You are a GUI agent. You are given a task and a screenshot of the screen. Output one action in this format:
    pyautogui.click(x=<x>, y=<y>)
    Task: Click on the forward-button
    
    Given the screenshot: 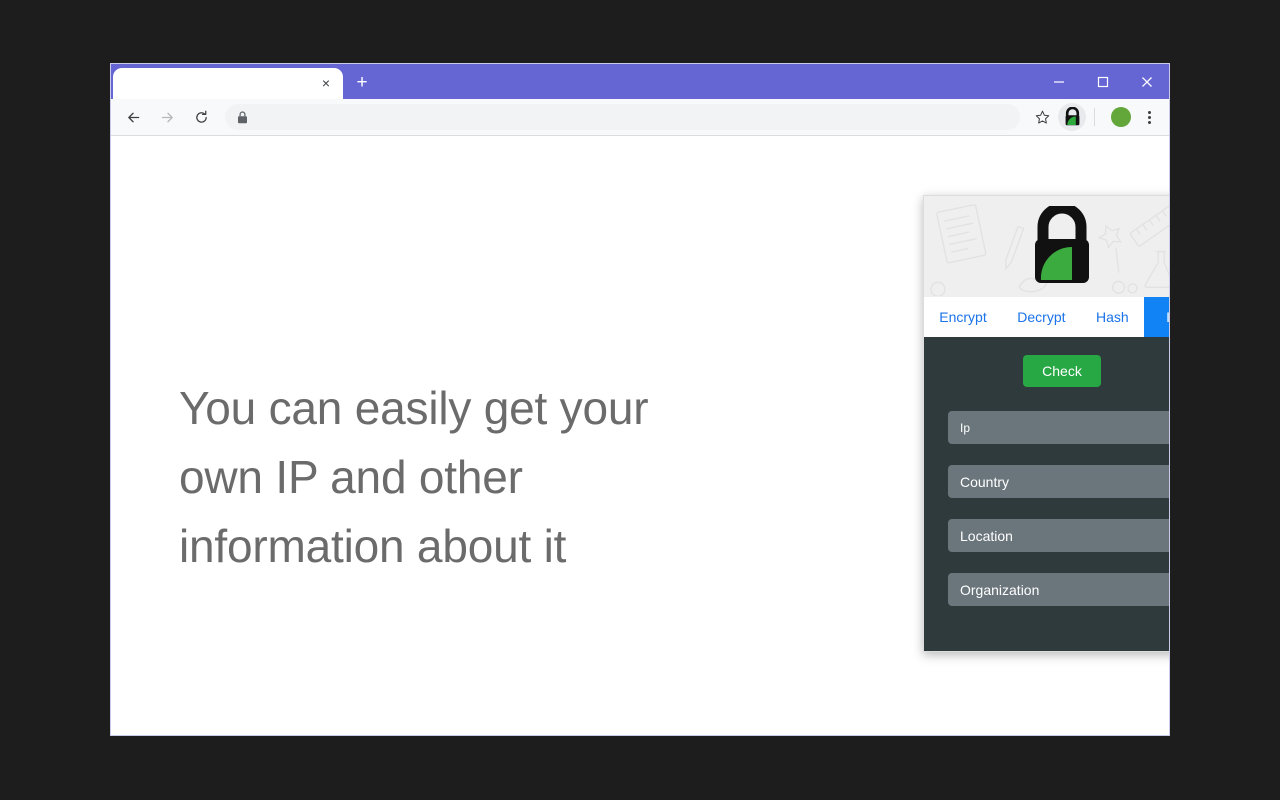 What is the action you would take?
    pyautogui.click(x=167, y=117)
    